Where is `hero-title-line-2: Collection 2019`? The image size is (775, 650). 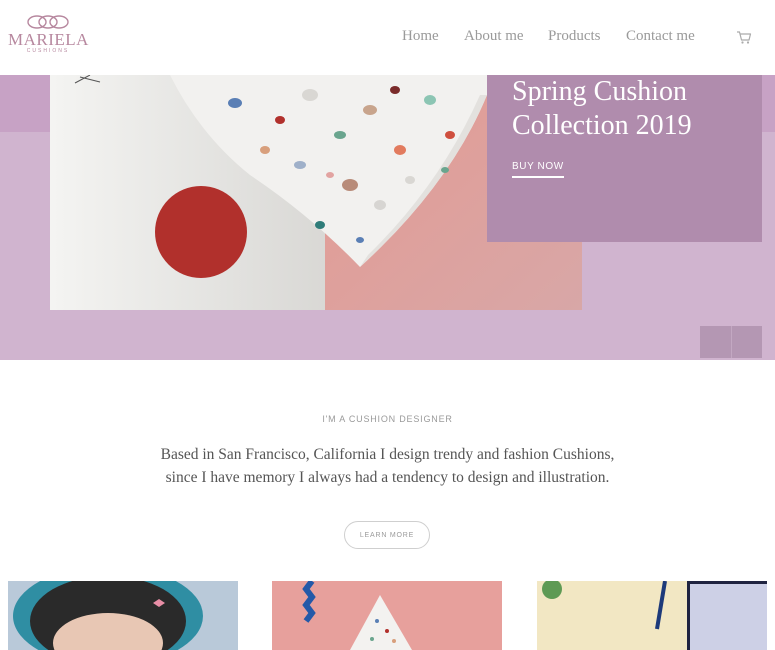
hero-title-line-2: Collection 2019 is located at coordinates (602, 125).